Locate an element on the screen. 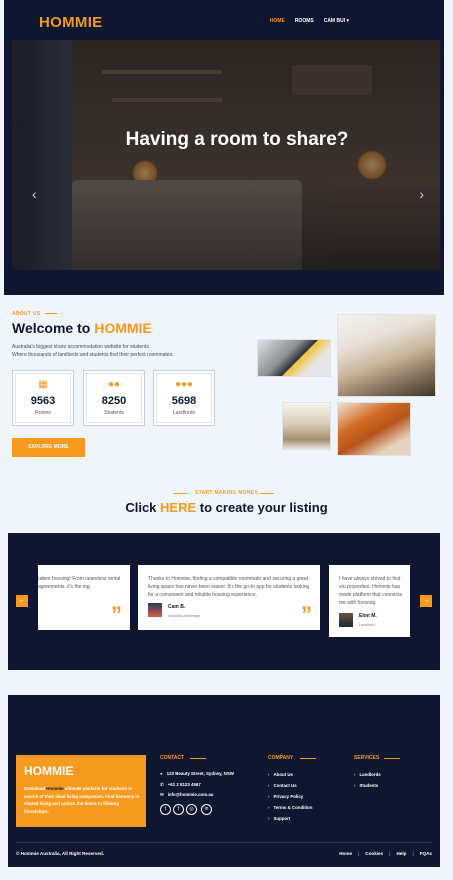 The height and width of the screenshot is (880, 453). stat-value: 8250 is located at coordinates (114, 401).